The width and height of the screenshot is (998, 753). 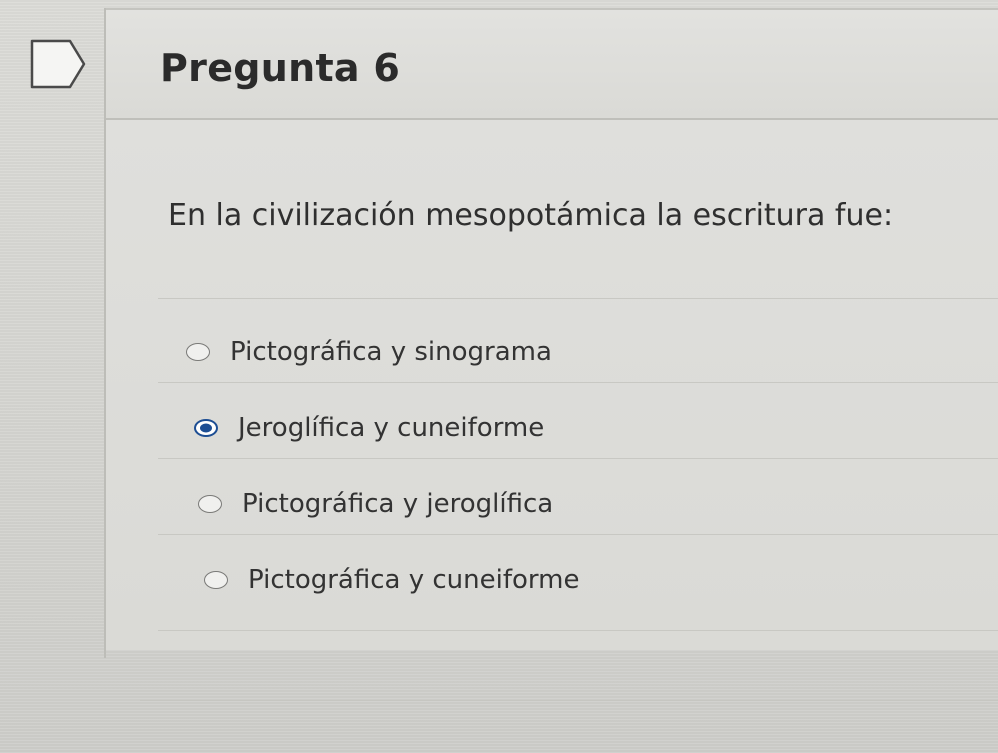 I want to click on answer-option-label: Pictográfica y jeroglífica, so click(x=398, y=504).